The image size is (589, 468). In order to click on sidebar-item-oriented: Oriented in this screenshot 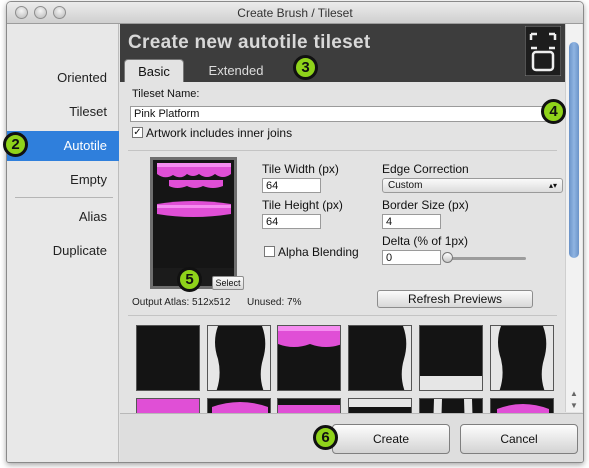, I will do `click(63, 78)`.